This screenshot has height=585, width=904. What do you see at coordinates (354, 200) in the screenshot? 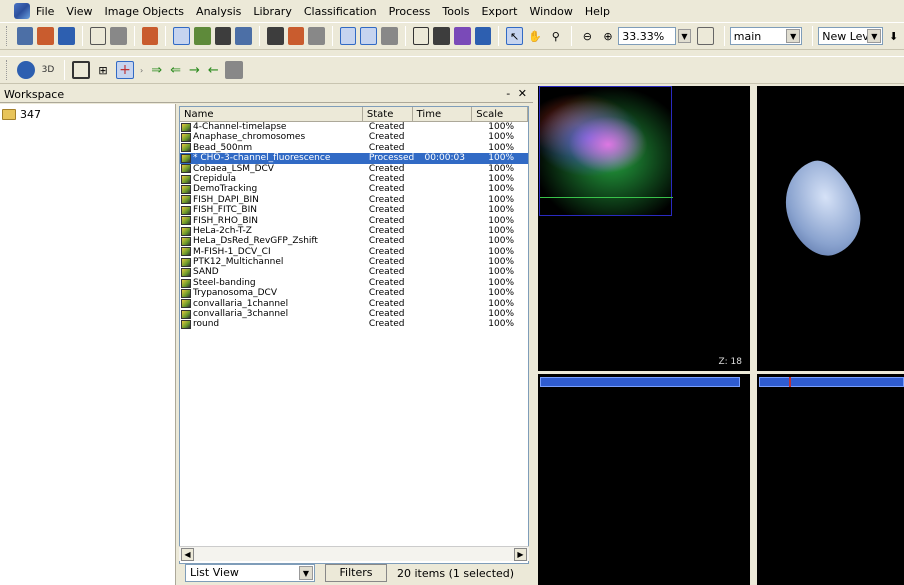
I see `list-row: FISH_DAPI_BIN Created 100%` at bounding box center [354, 200].